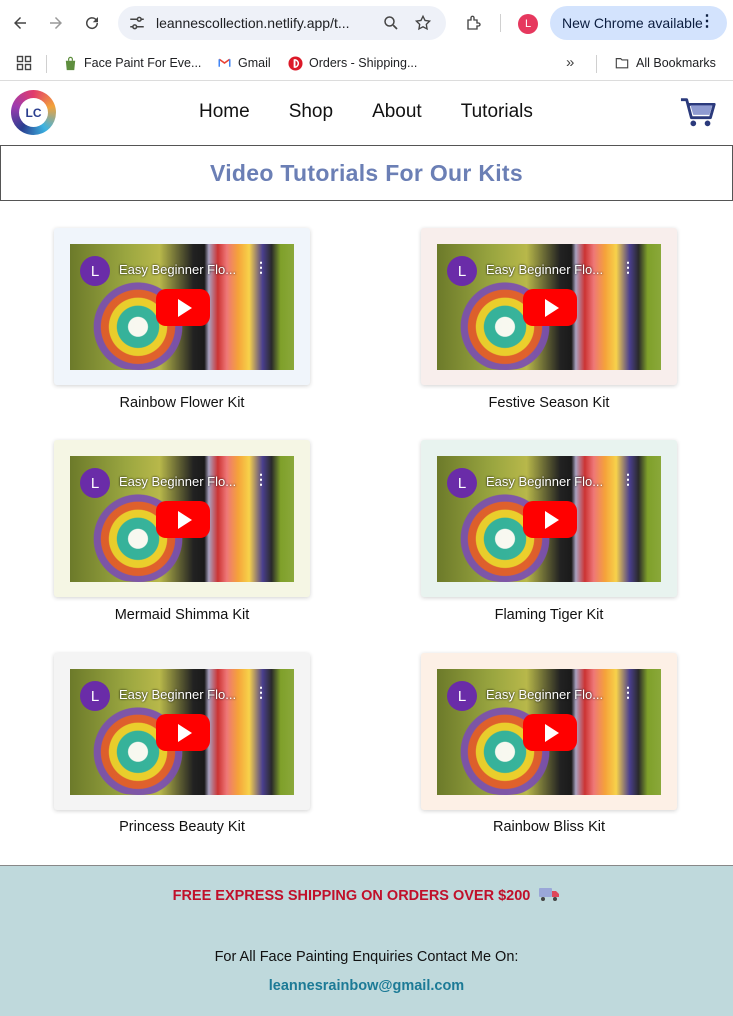  I want to click on bookmark-label: Gmail, so click(254, 63).